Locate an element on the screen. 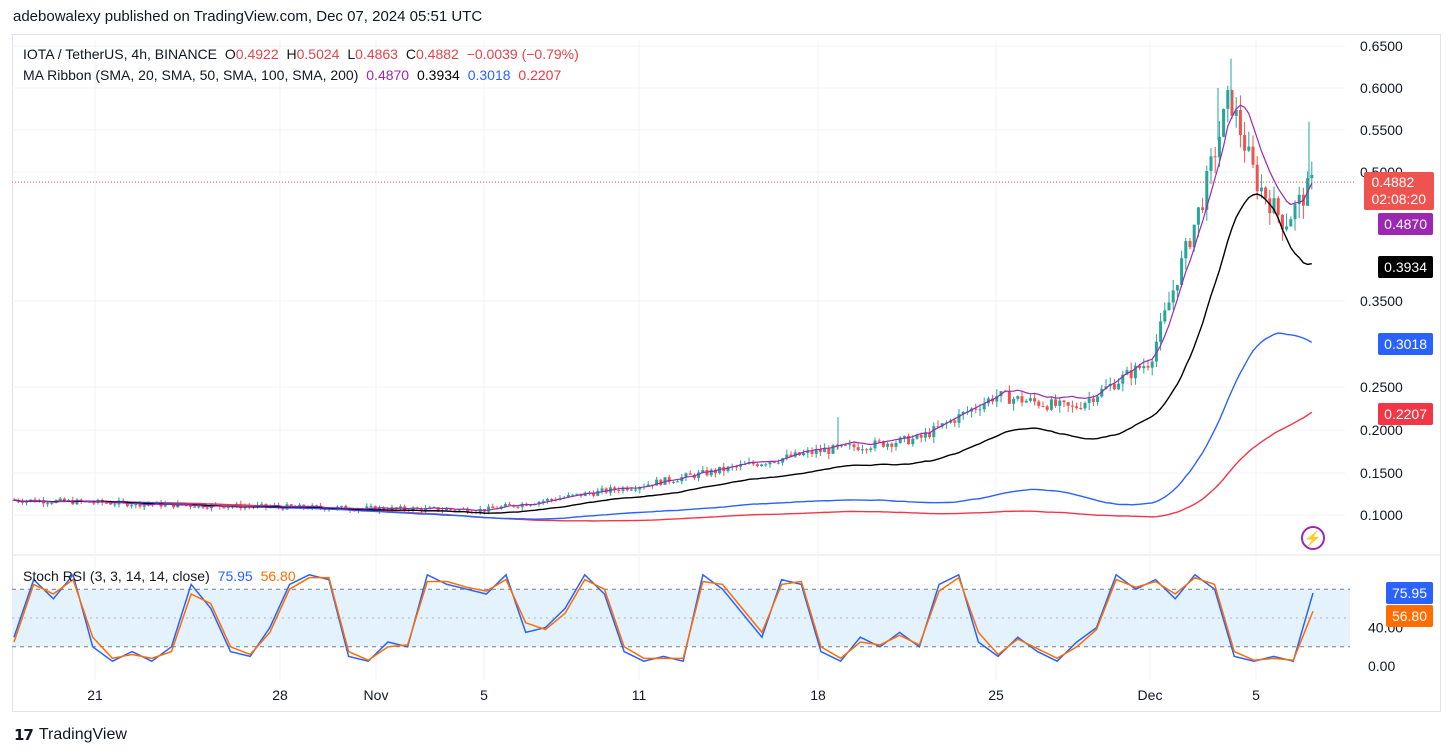 This screenshot has width=1453, height=756. ma50-badge: 0.3934 is located at coordinates (1405, 267).